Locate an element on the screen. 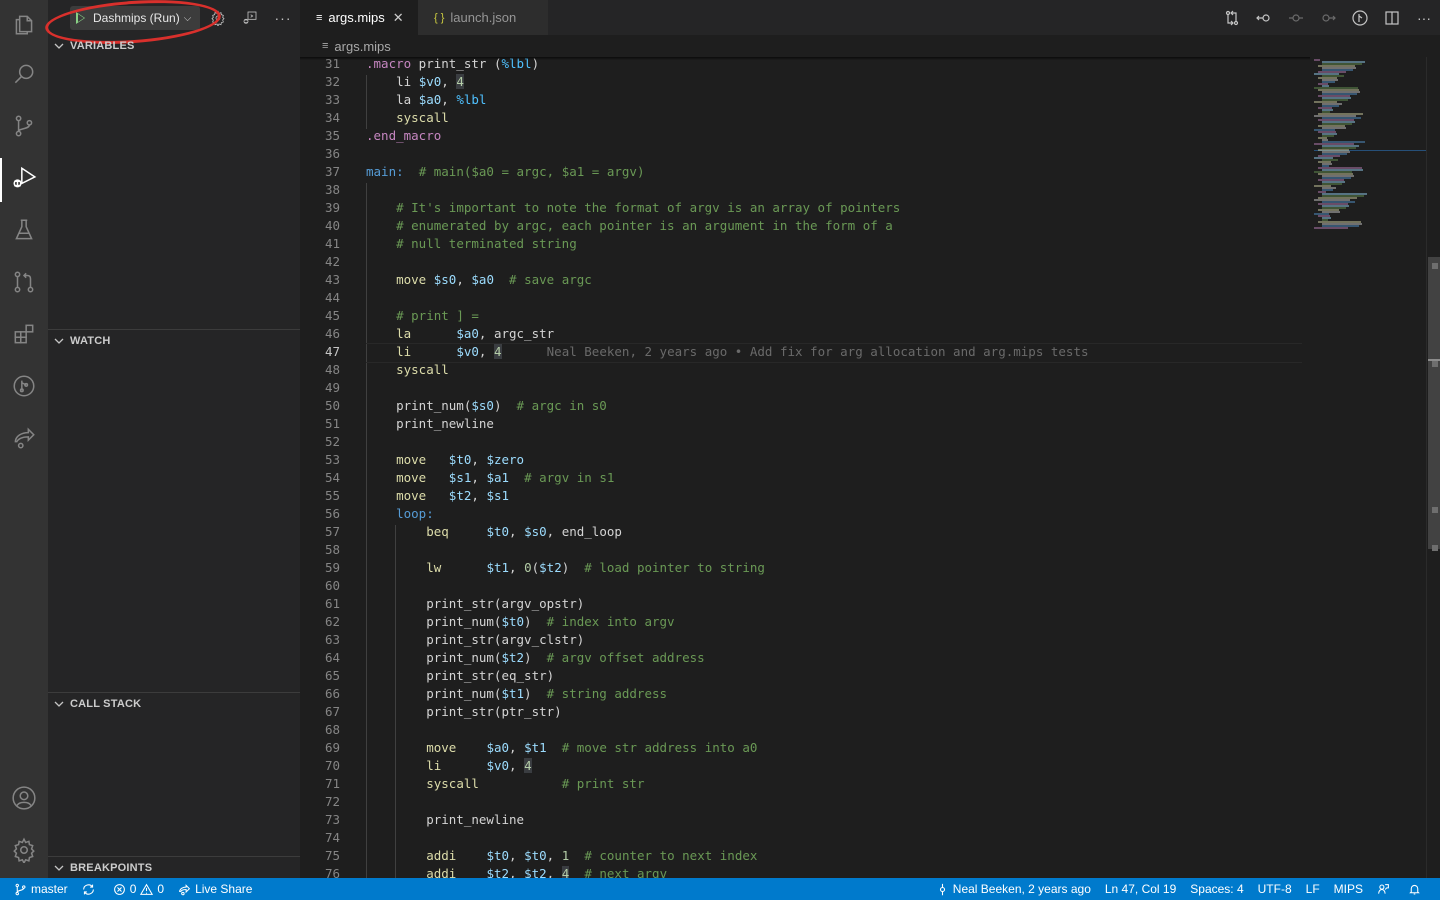 The image size is (1440, 900). line-number: 73 is located at coordinates (320, 820).